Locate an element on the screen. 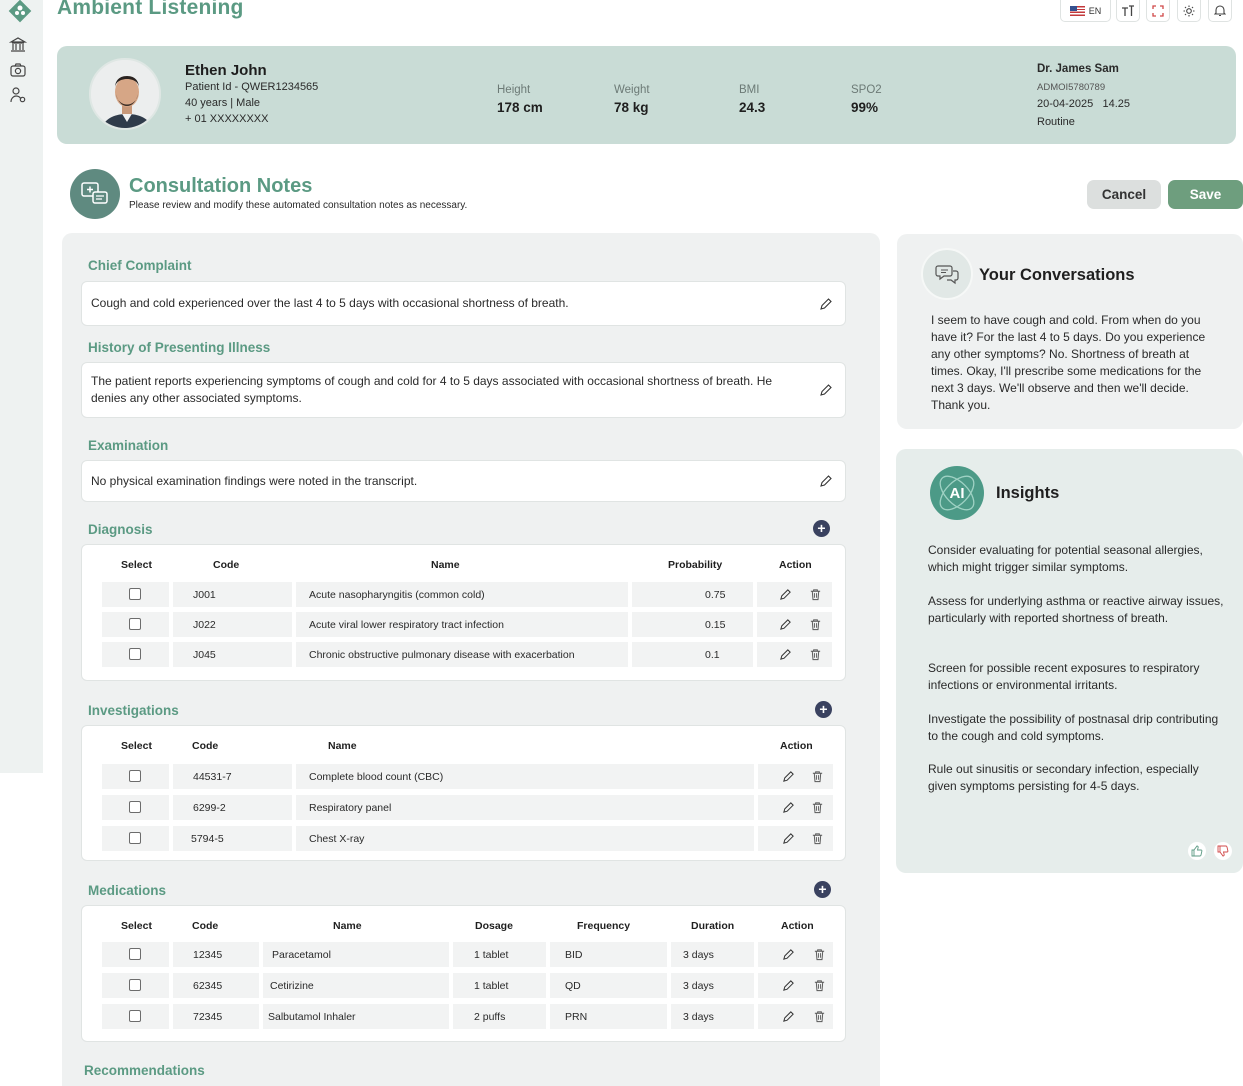 The height and width of the screenshot is (1086, 1243). column-header: Action is located at coordinates (797, 926).